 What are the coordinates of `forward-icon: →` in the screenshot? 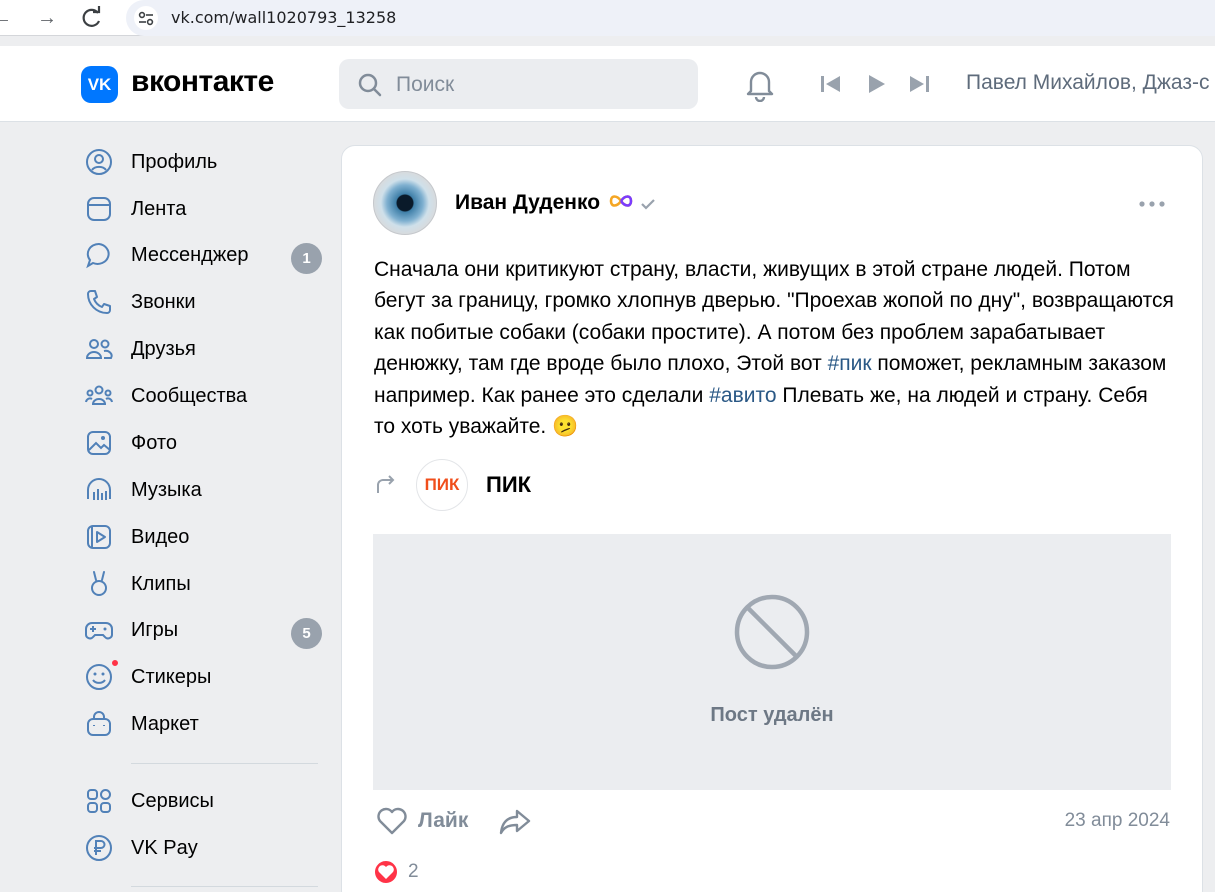 It's located at (47, 18).